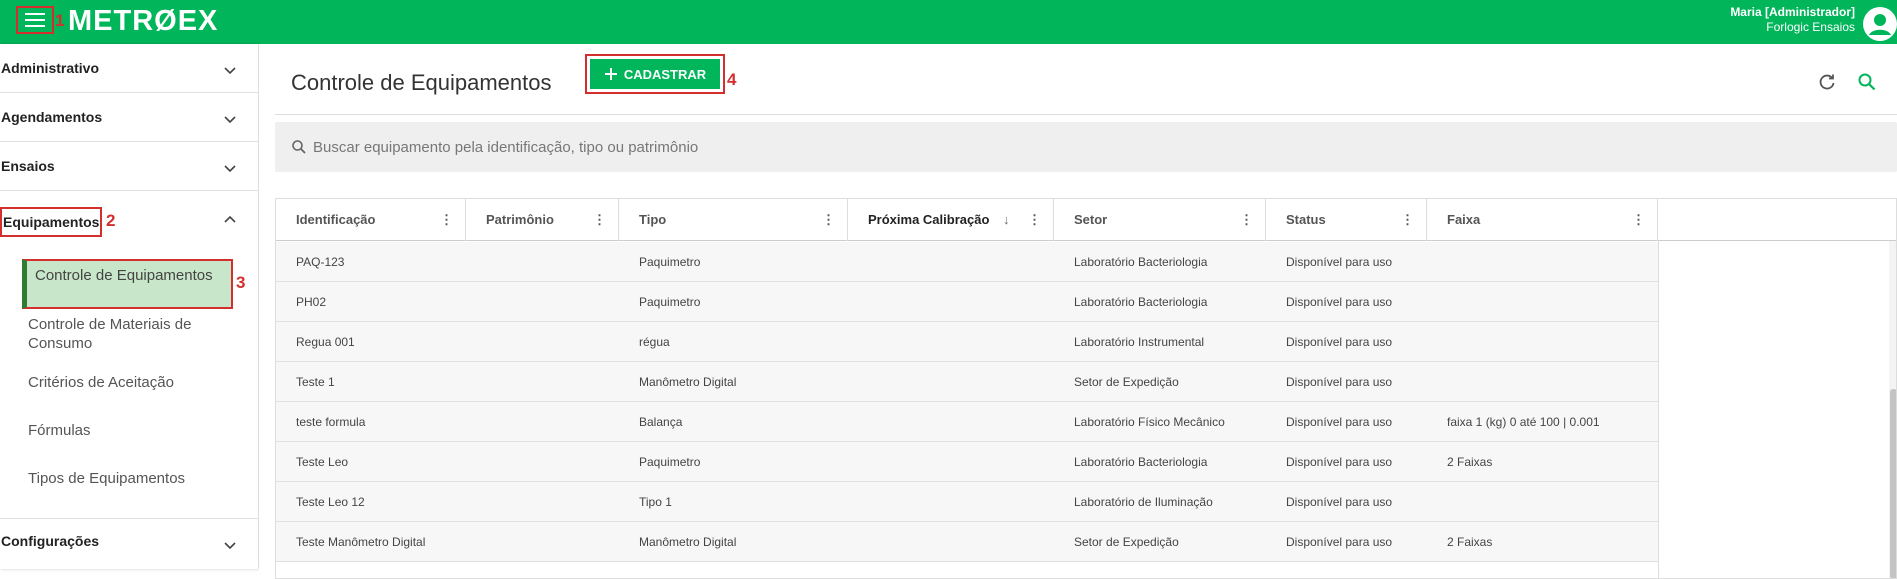 Image resolution: width=1897 pixels, height=579 pixels. What do you see at coordinates (129, 68) in the screenshot?
I see `sidebar-section-administrativo: Administrativo` at bounding box center [129, 68].